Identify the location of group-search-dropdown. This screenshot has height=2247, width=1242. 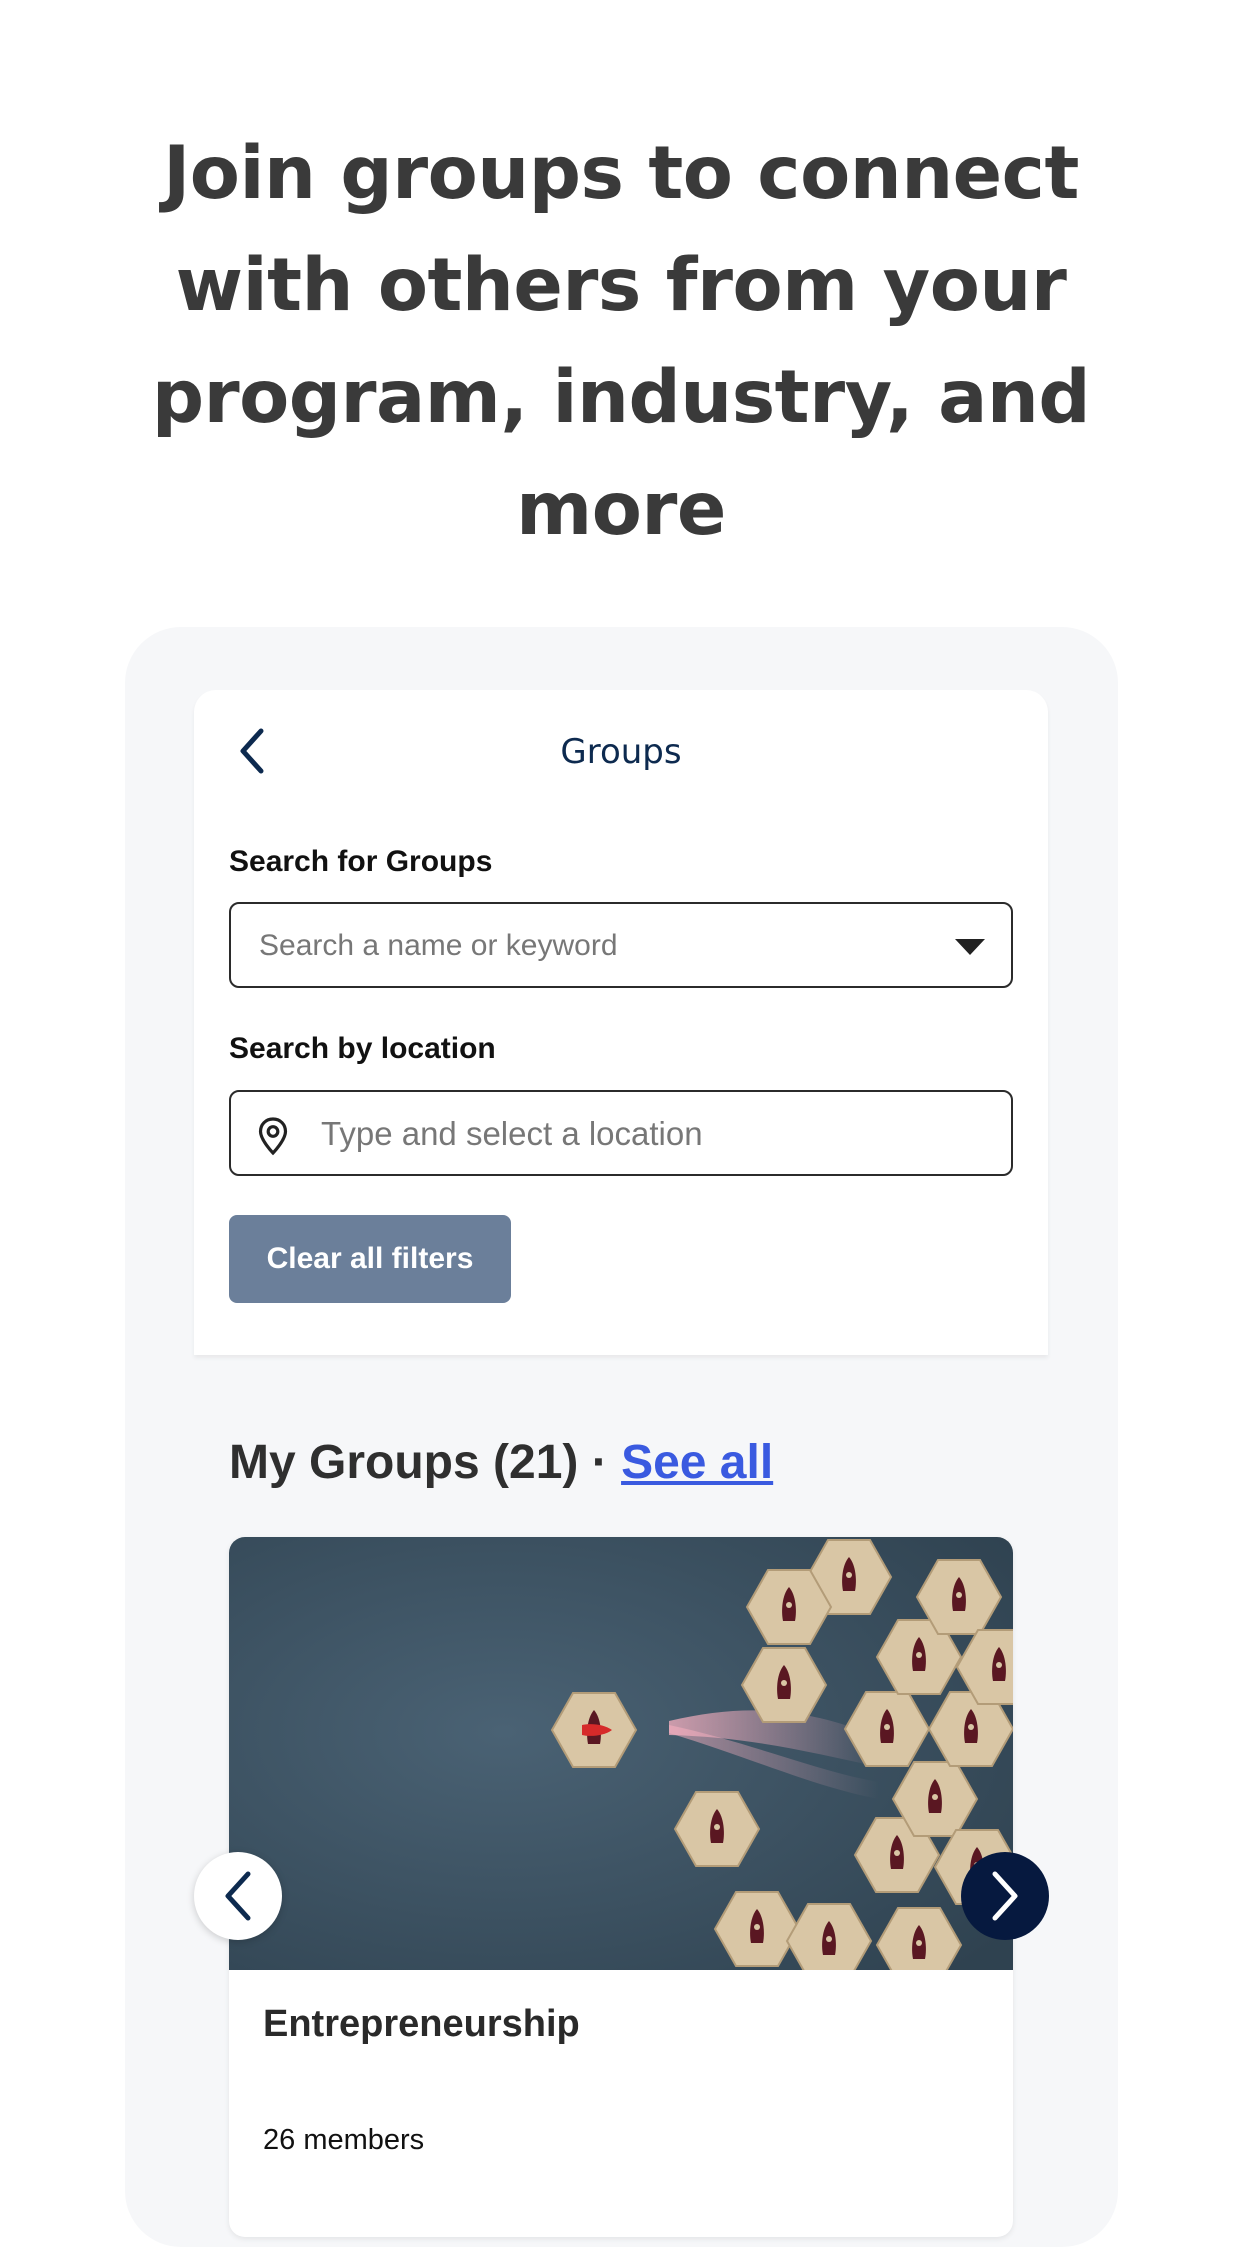
(621, 945).